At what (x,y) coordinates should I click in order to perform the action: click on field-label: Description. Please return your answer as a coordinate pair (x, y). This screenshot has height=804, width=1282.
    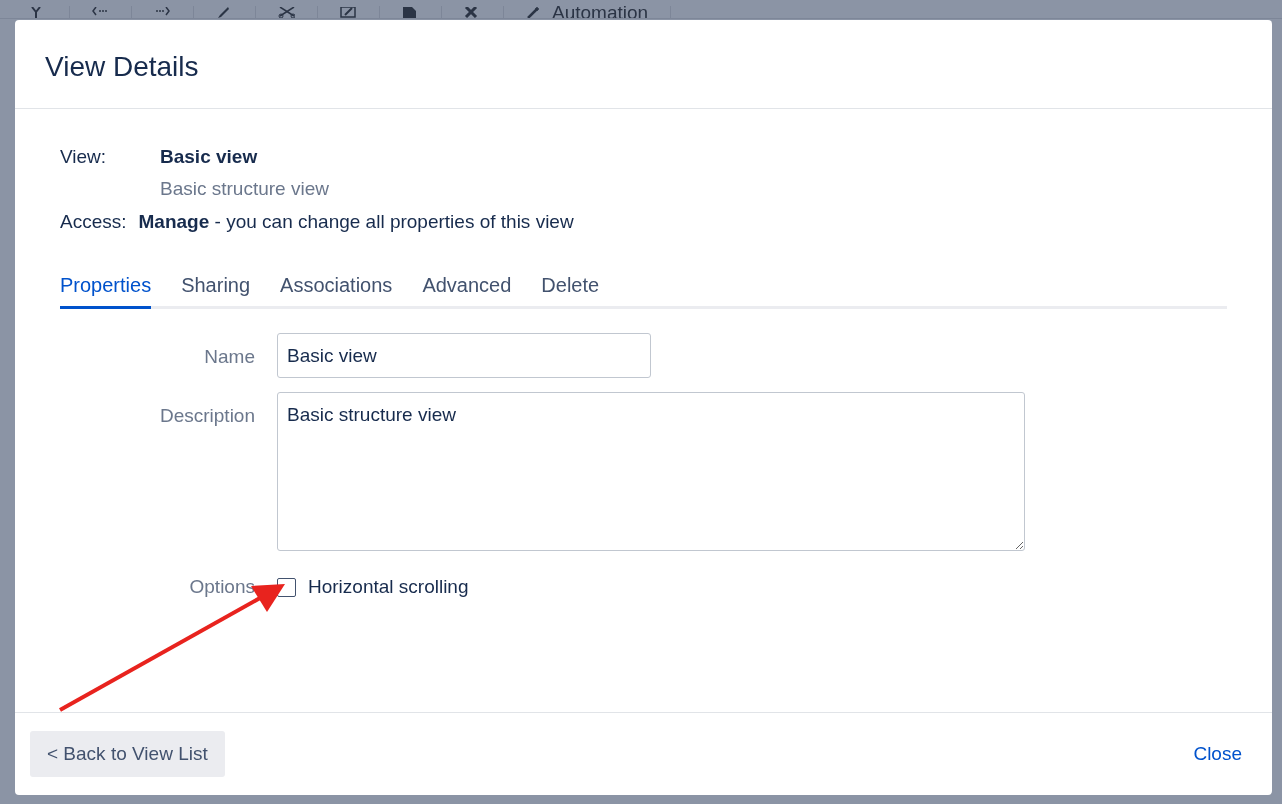
    Looking at the image, I should click on (206, 416).